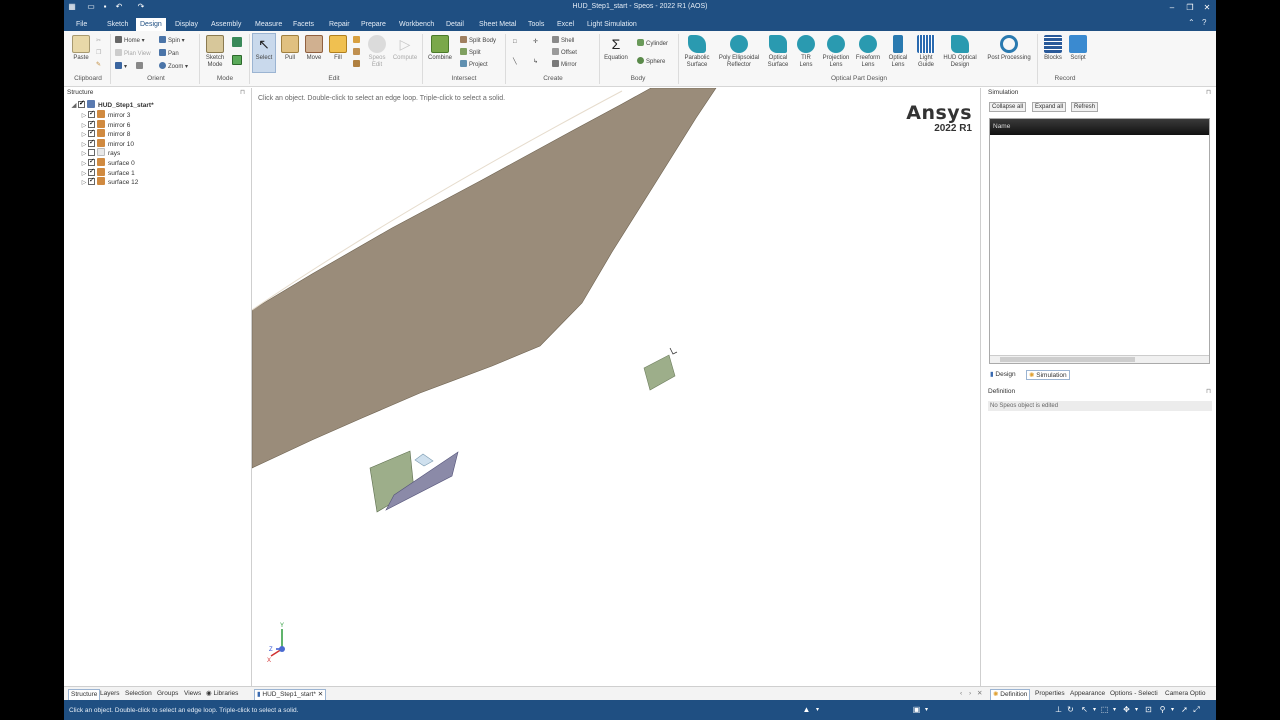 Image resolution: width=1280 pixels, height=720 pixels. What do you see at coordinates (338, 48) in the screenshot?
I see `fill-button: Fill` at bounding box center [338, 48].